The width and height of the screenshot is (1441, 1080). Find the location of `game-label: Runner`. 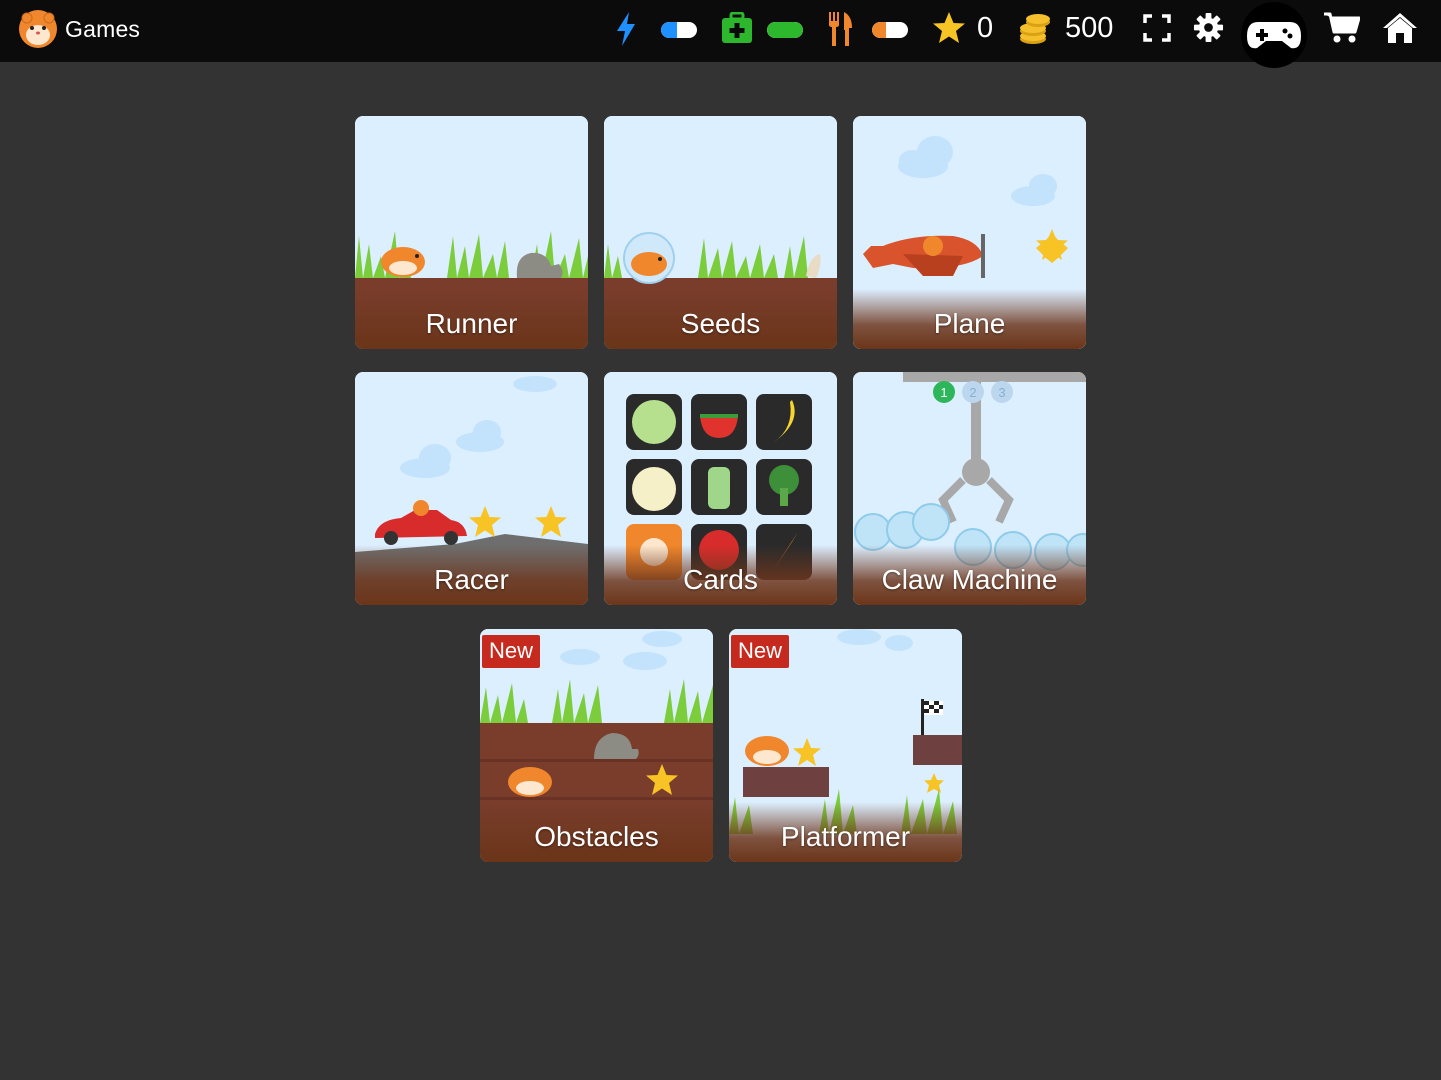

game-label: Runner is located at coordinates (471, 323).